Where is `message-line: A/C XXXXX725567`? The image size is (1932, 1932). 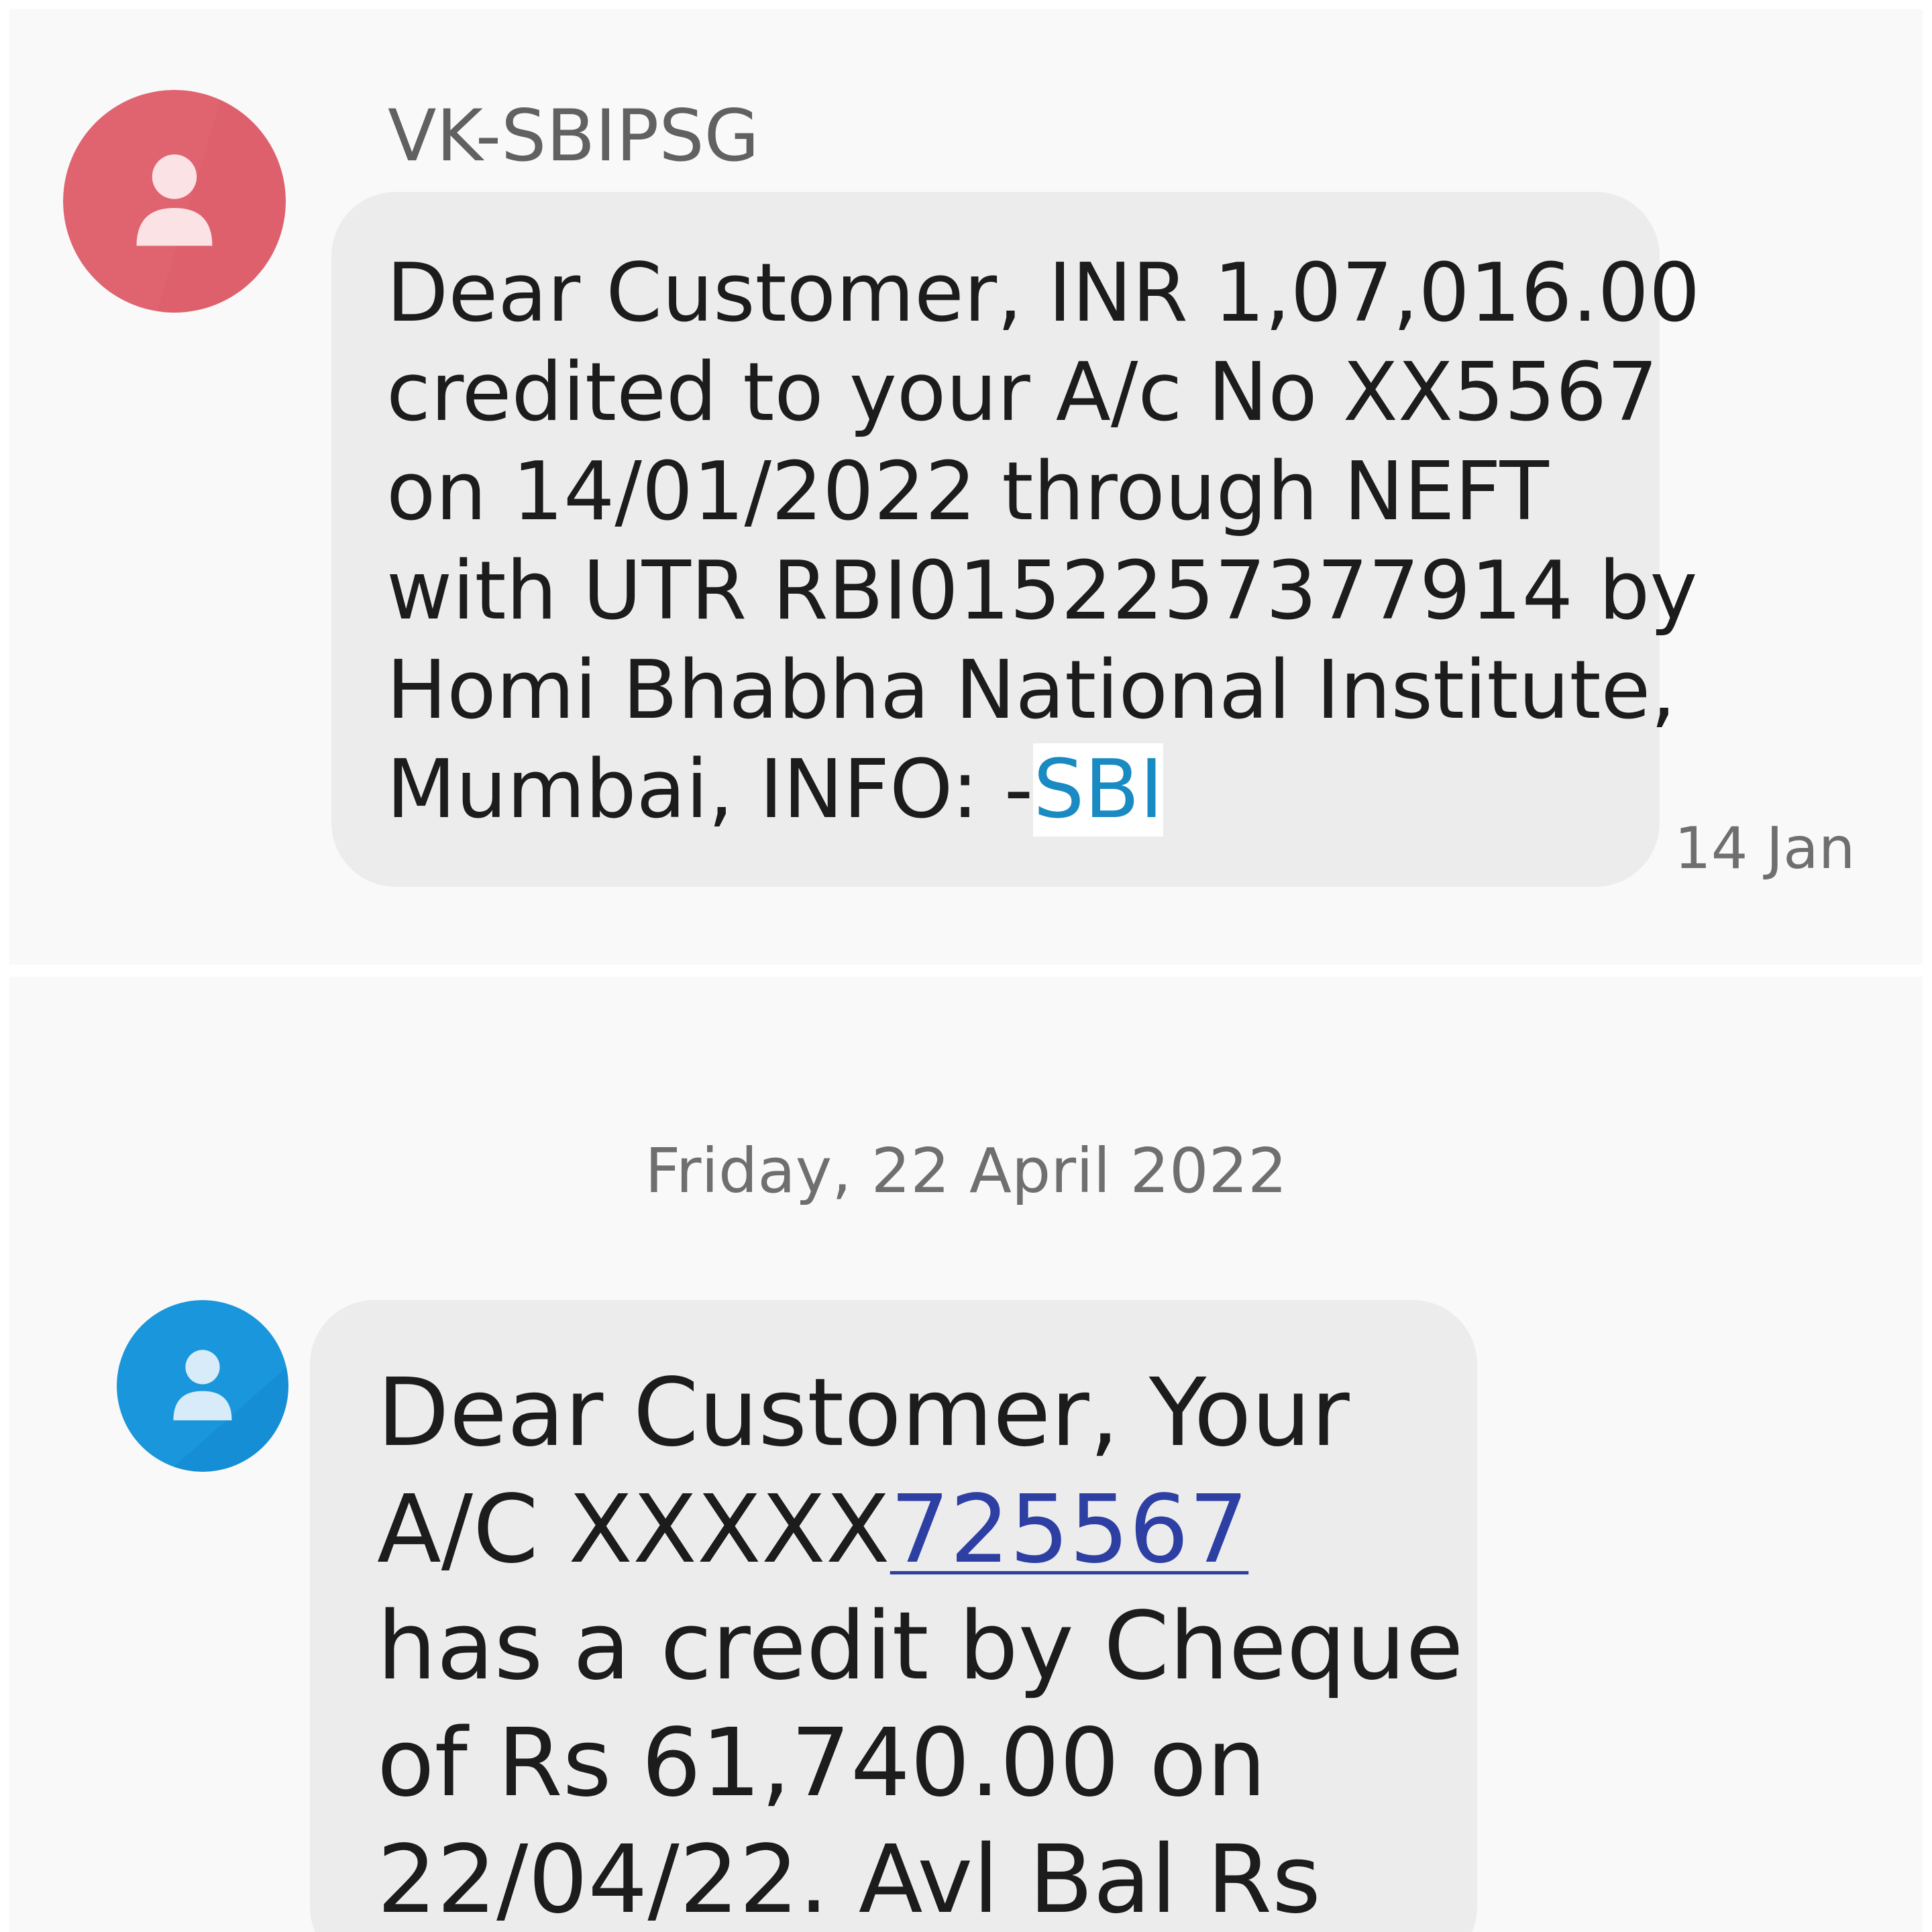 message-line: A/C XXXXX725567 is located at coordinates (920, 1530).